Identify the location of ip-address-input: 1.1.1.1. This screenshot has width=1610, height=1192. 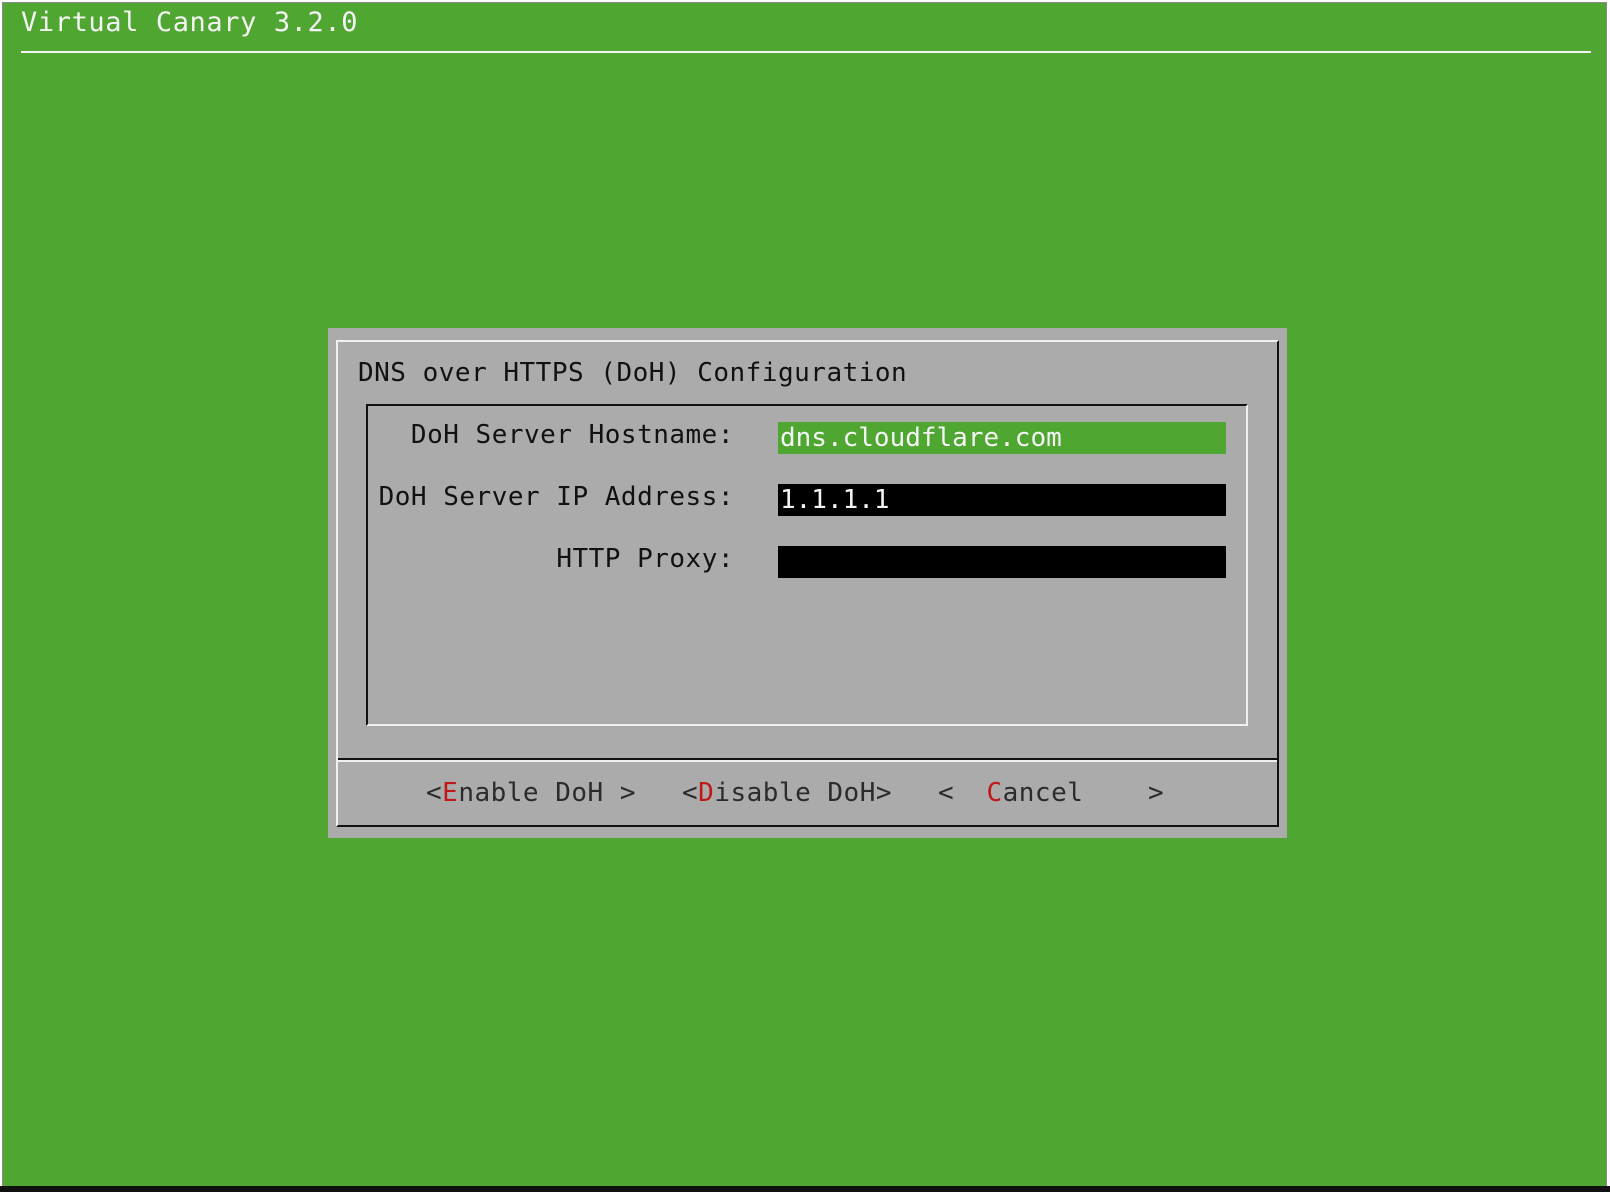
(1002, 500).